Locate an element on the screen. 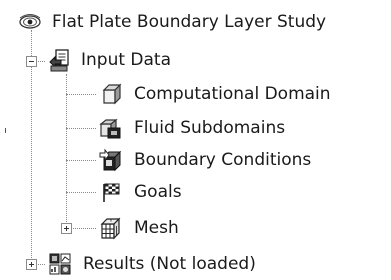 This screenshot has height=280, width=391. tree-item-label: Flat Plate Boundary Layer Study is located at coordinates (189, 22).